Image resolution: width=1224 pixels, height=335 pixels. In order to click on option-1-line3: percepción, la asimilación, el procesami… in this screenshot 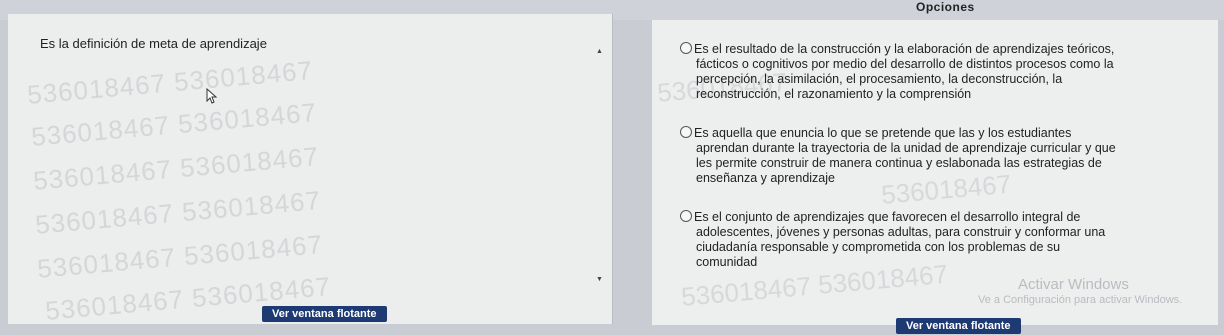, I will do `click(879, 79)`.